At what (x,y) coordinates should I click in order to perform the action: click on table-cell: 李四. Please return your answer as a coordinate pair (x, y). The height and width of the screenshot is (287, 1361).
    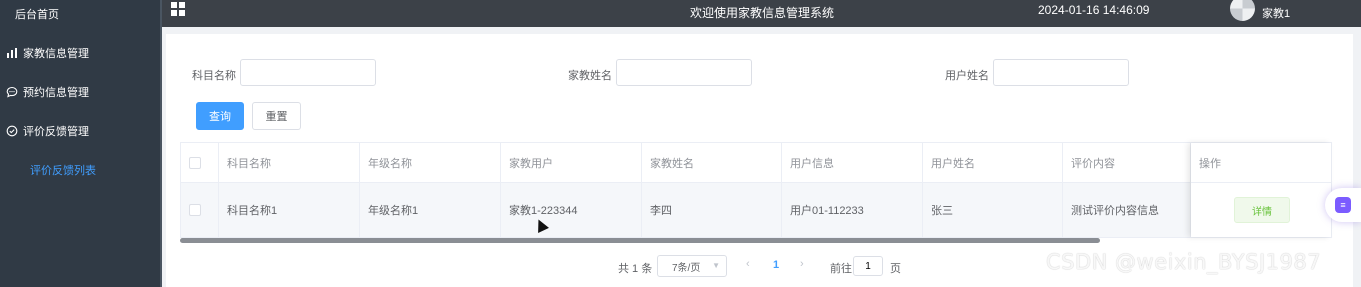
    Looking at the image, I should click on (712, 210).